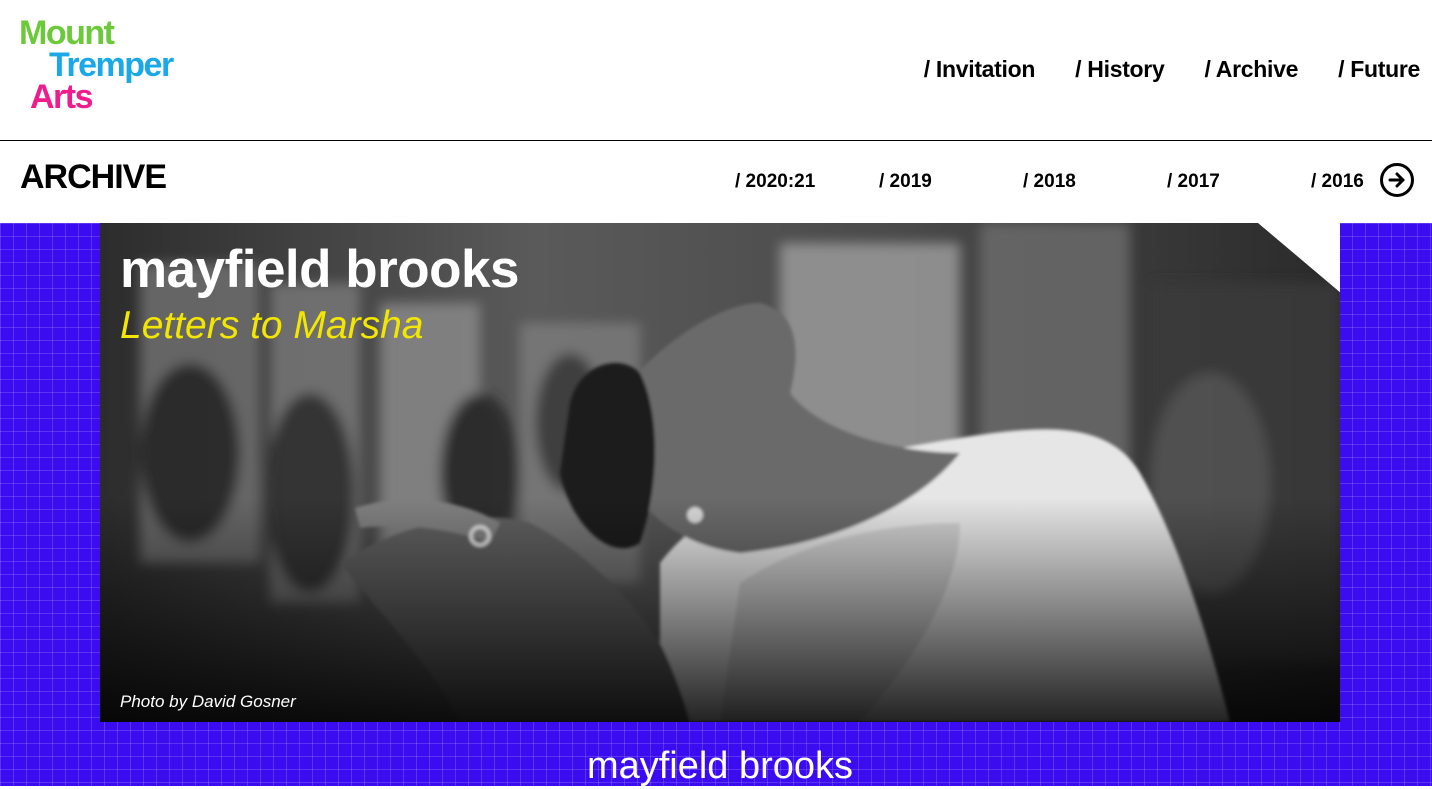 The image size is (1432, 789). Describe the element at coordinates (1251, 69) in the screenshot. I see `nav-archive: / Archive` at that location.